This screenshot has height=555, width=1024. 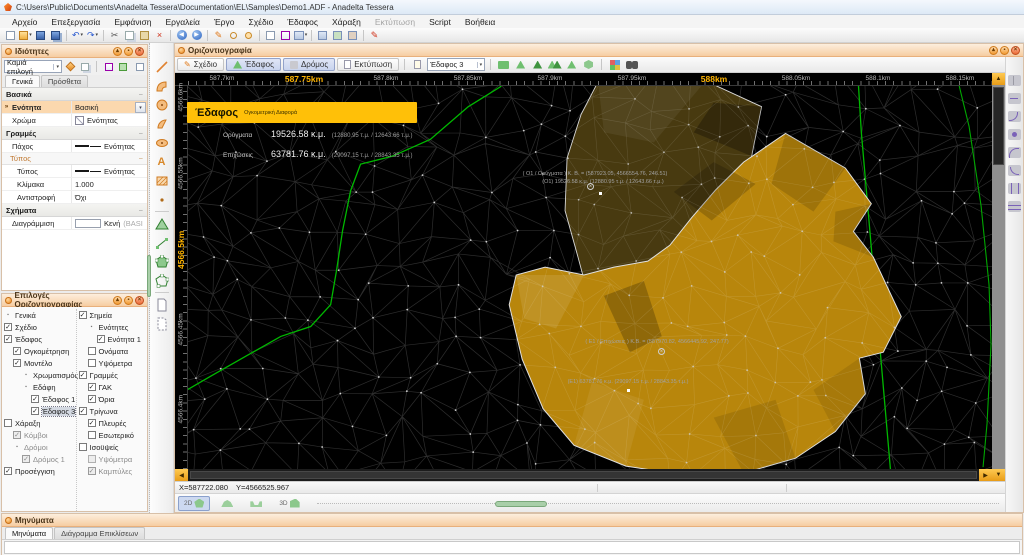 I want to click on zoom-search-icon, so click(x=233, y=35).